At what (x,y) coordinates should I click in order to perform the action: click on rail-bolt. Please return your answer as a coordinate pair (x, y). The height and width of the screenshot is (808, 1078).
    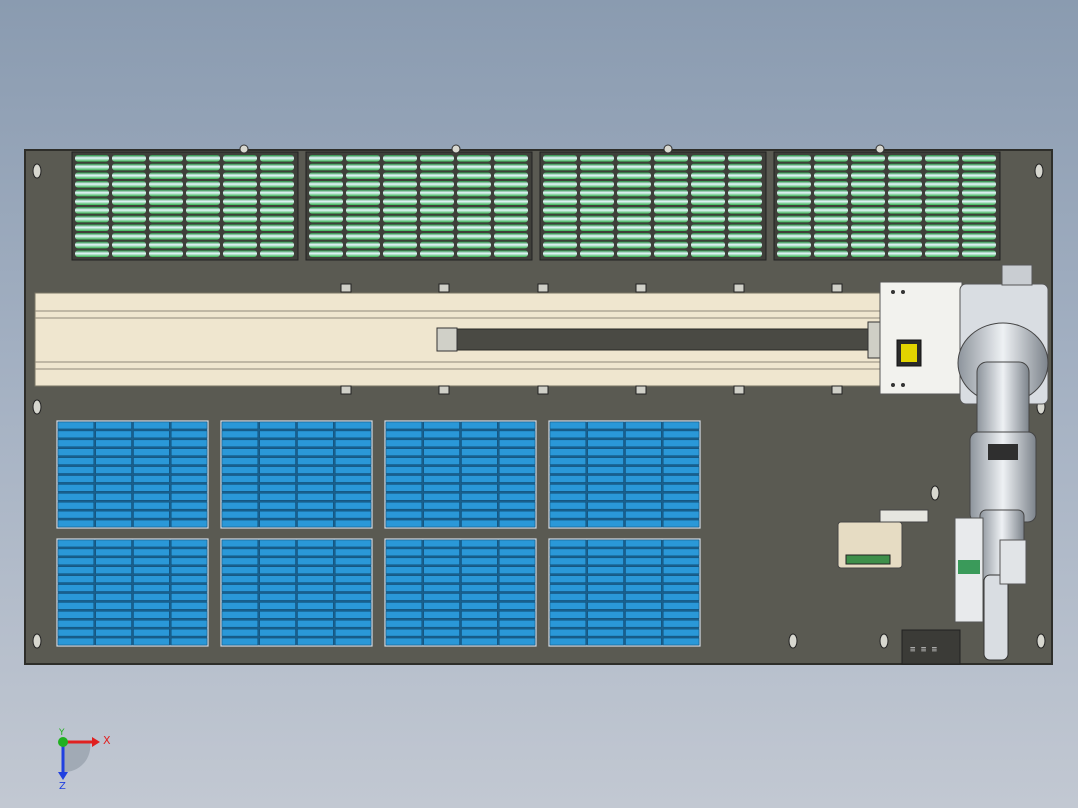
    Looking at the image, I should click on (444, 288).